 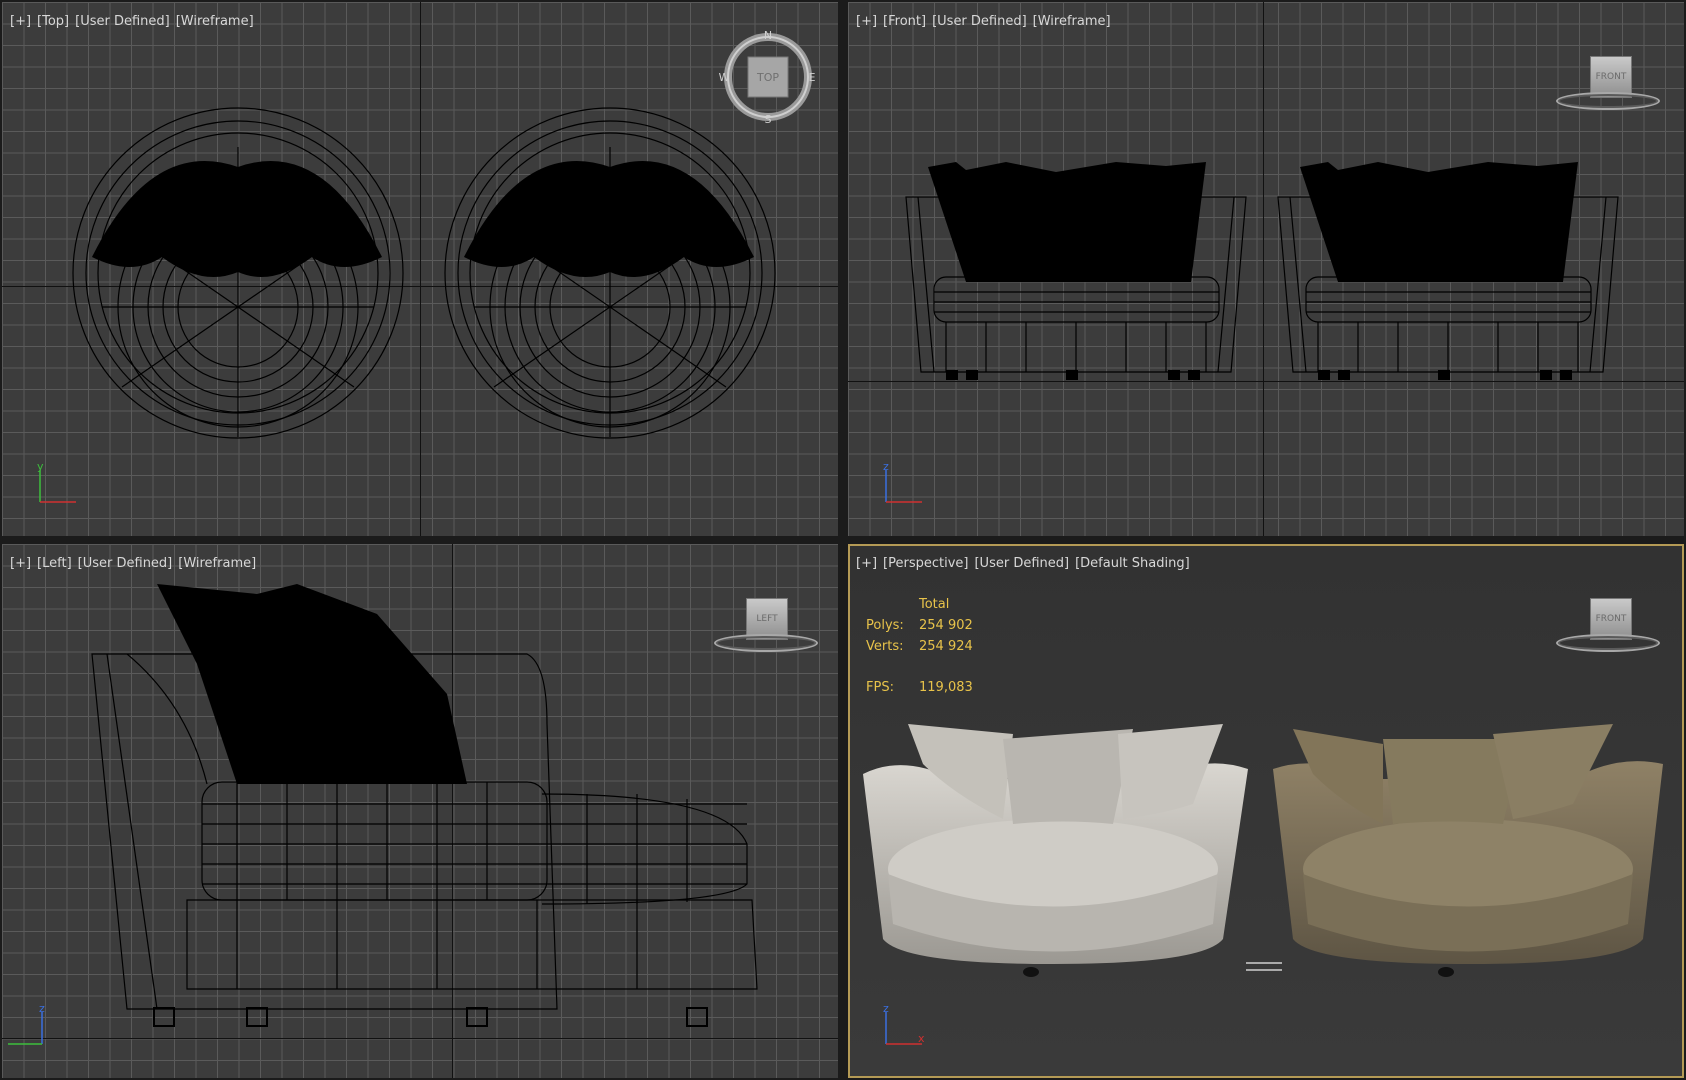 I want to click on verts-value: 254 924, so click(x=946, y=646).